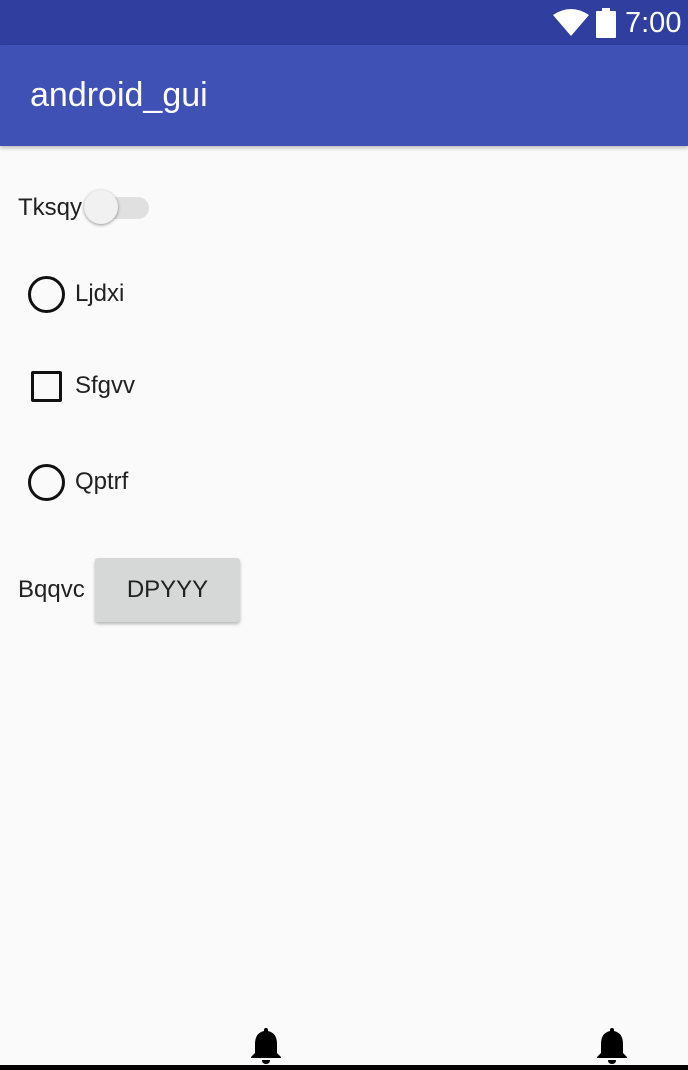  I want to click on switch-label: Tksqy, so click(50, 207).